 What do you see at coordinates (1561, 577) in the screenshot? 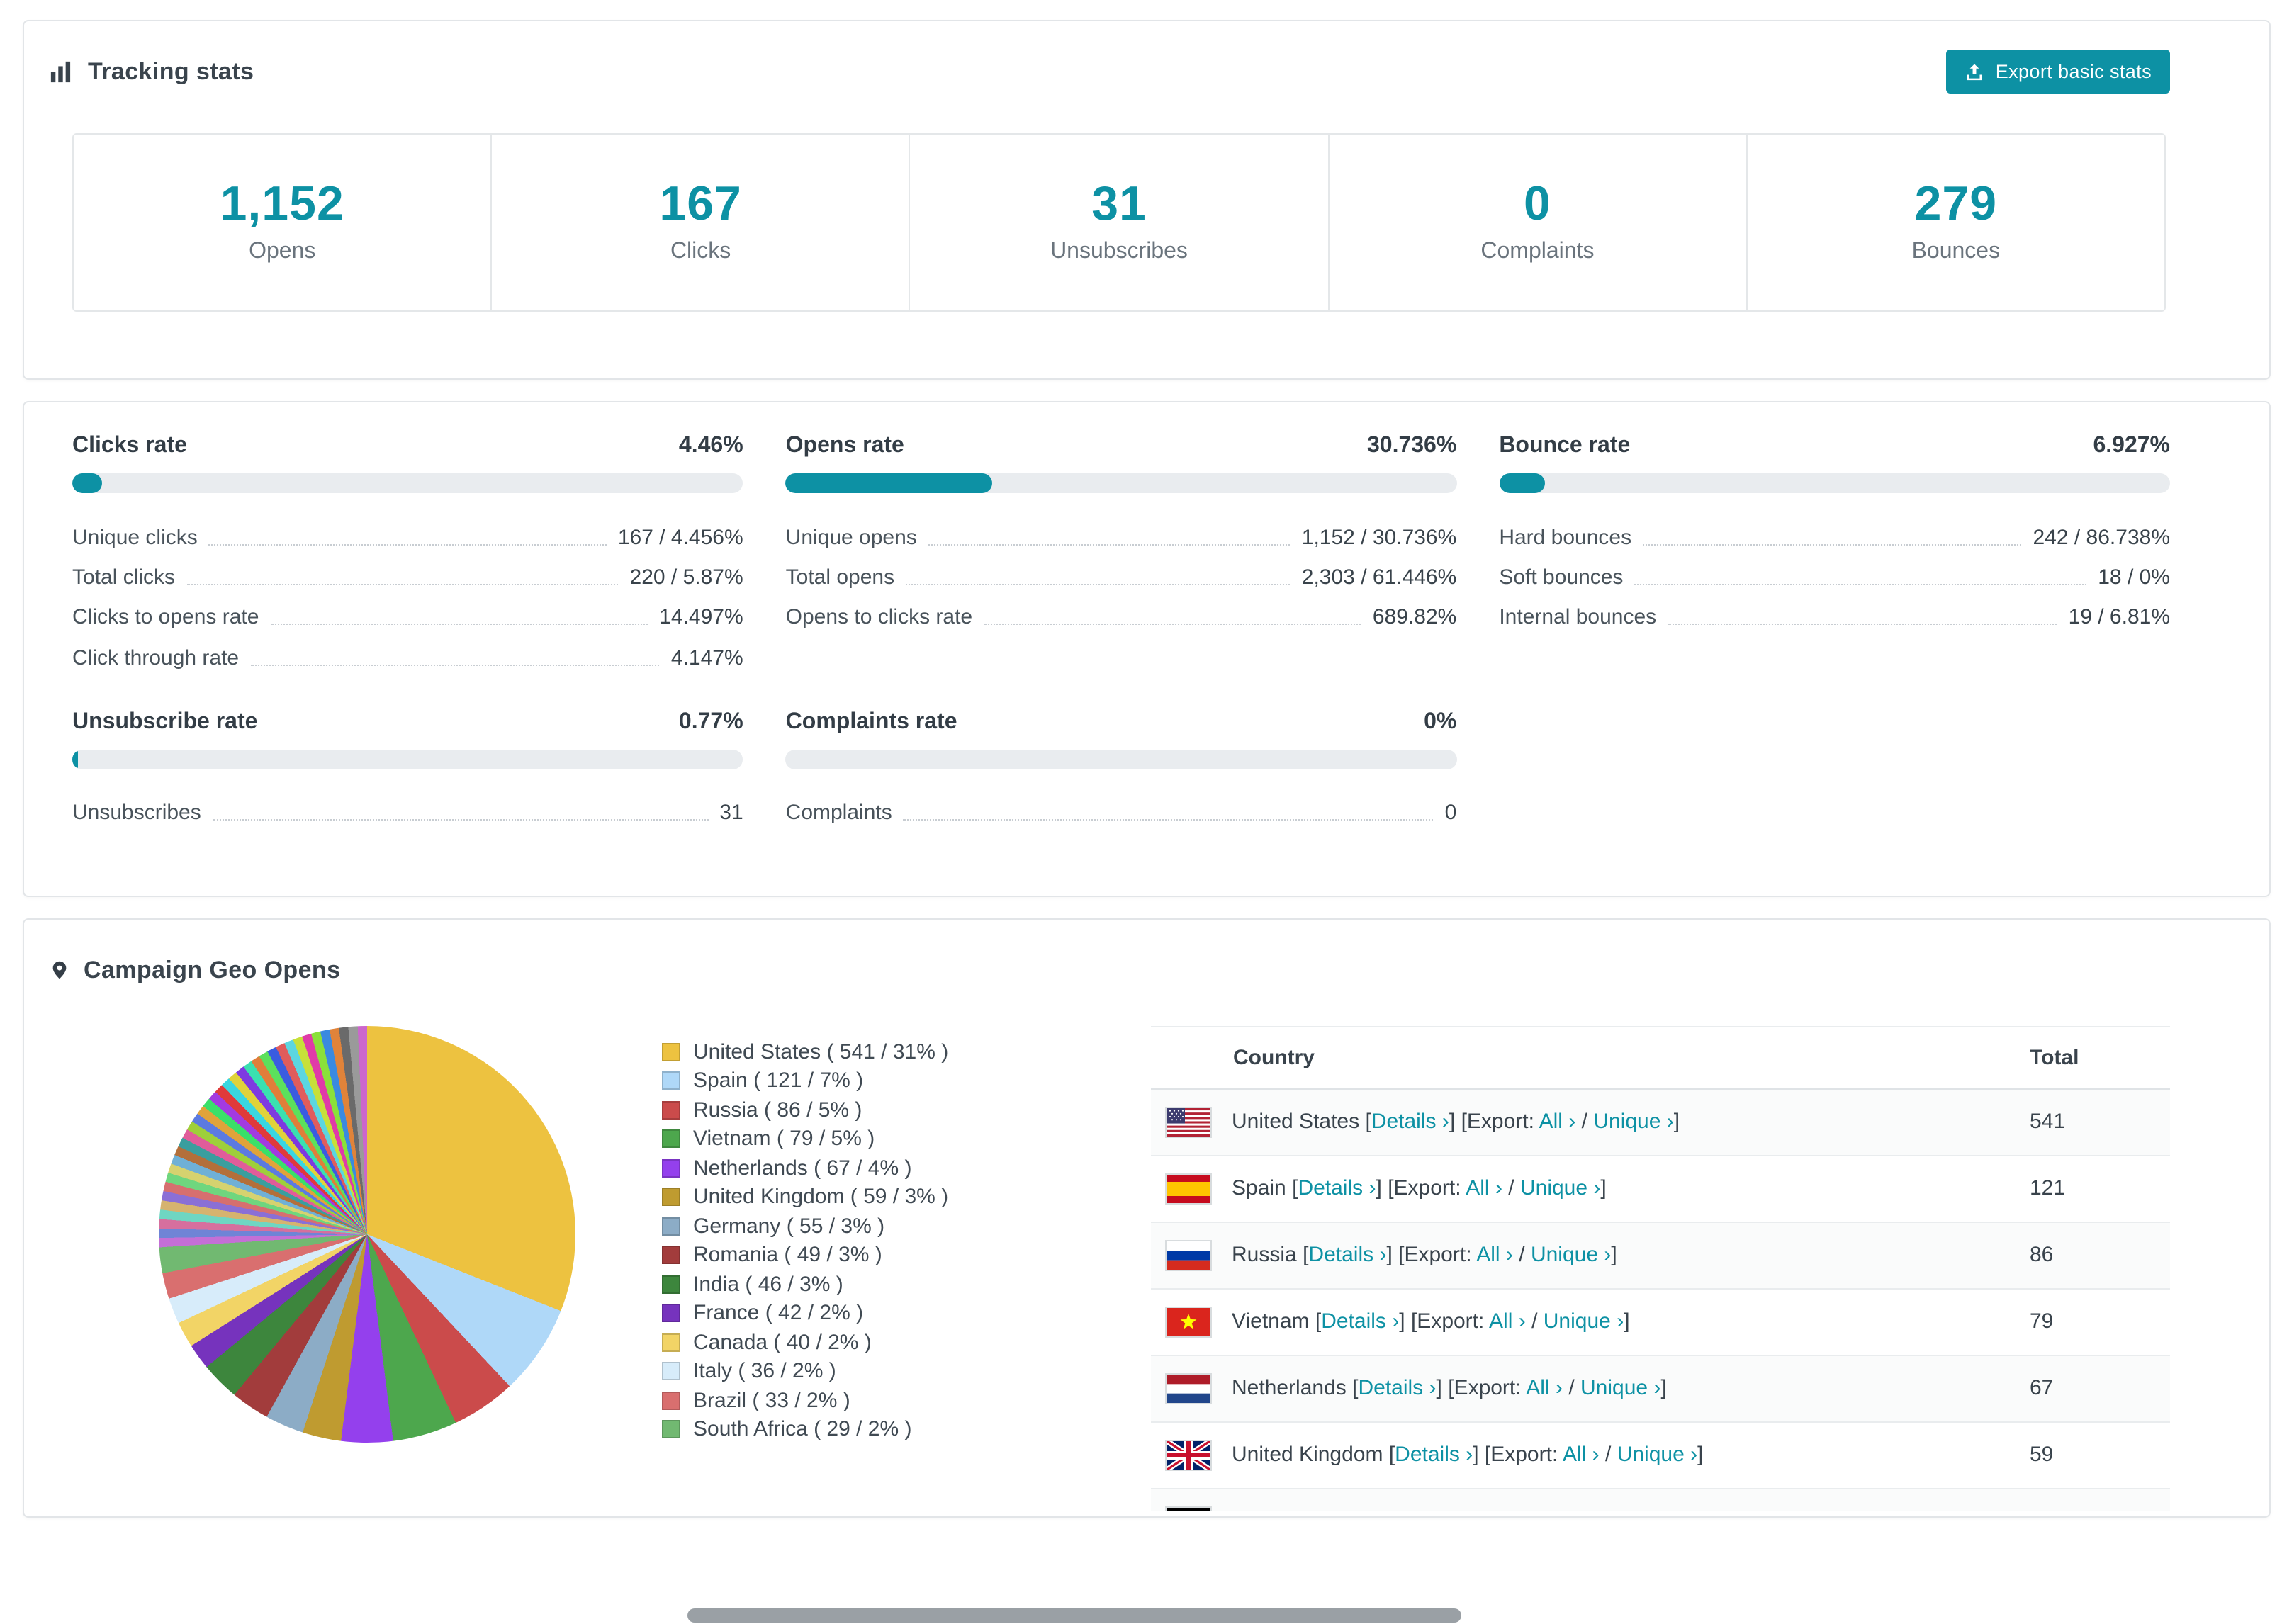
I see `stat-row-label: Soft bounces` at bounding box center [1561, 577].